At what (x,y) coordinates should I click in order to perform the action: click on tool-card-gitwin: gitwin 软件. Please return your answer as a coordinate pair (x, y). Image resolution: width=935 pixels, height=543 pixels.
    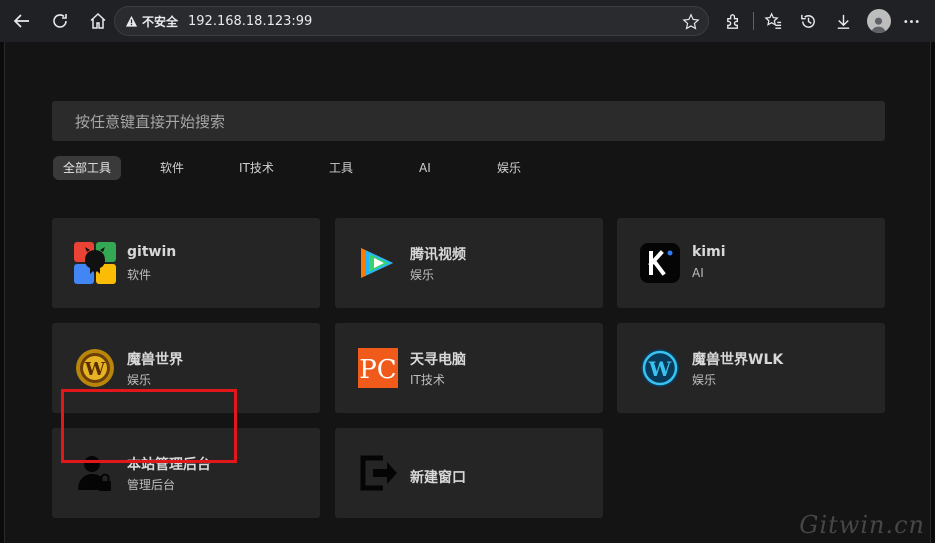
    Looking at the image, I should click on (186, 263).